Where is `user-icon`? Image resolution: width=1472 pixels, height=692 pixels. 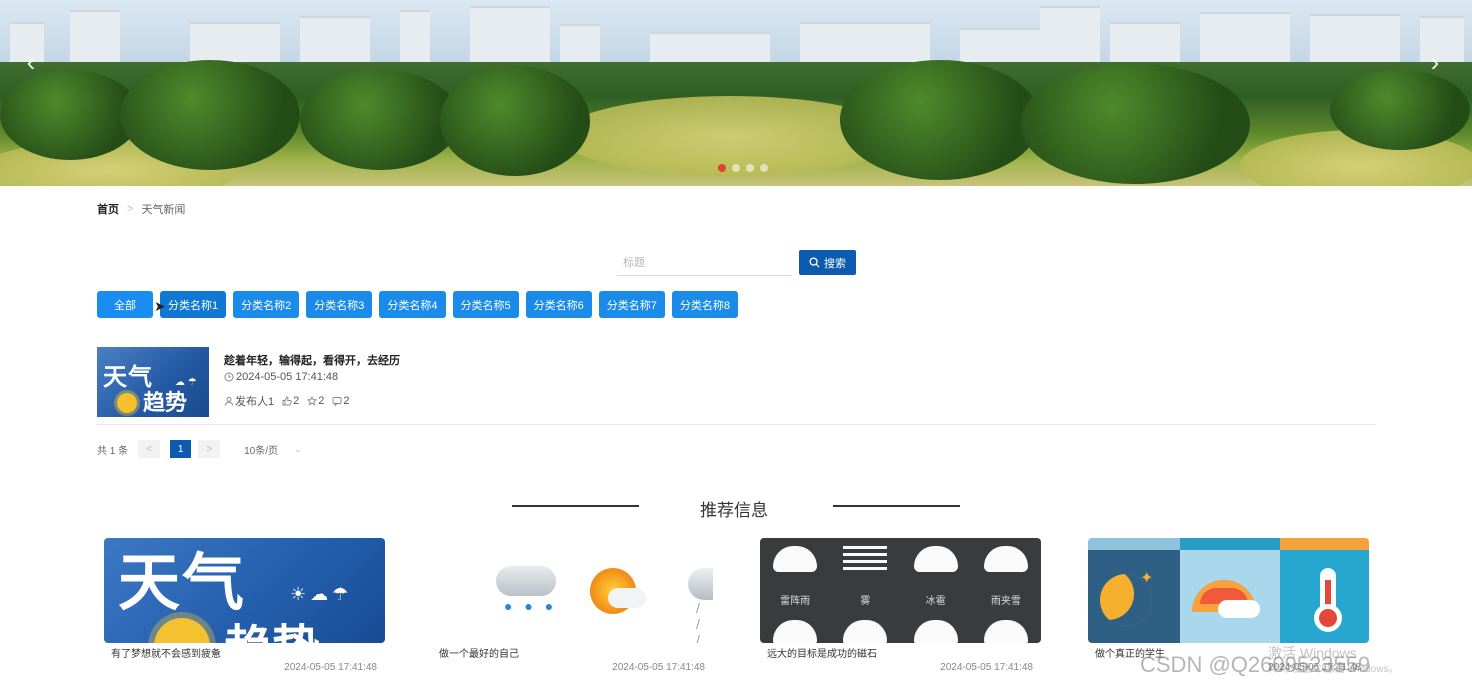 user-icon is located at coordinates (229, 401).